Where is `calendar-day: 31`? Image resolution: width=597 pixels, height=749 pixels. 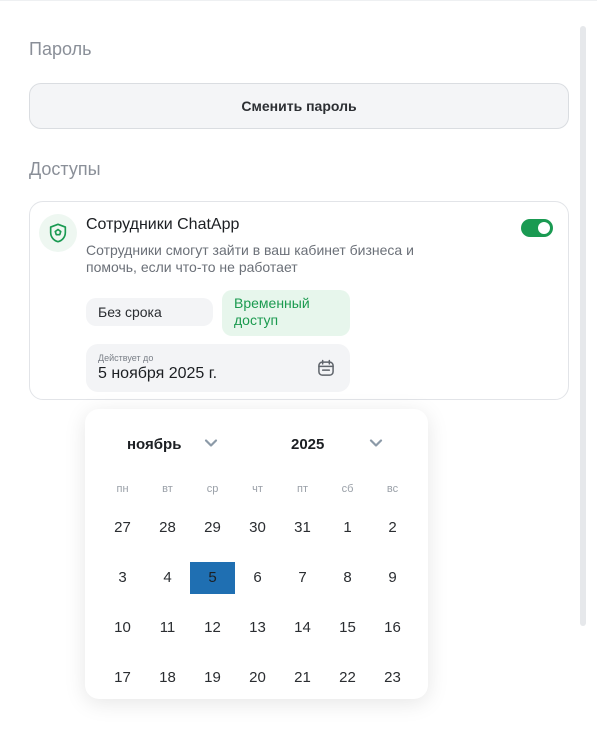
calendar-day: 31 is located at coordinates (302, 528).